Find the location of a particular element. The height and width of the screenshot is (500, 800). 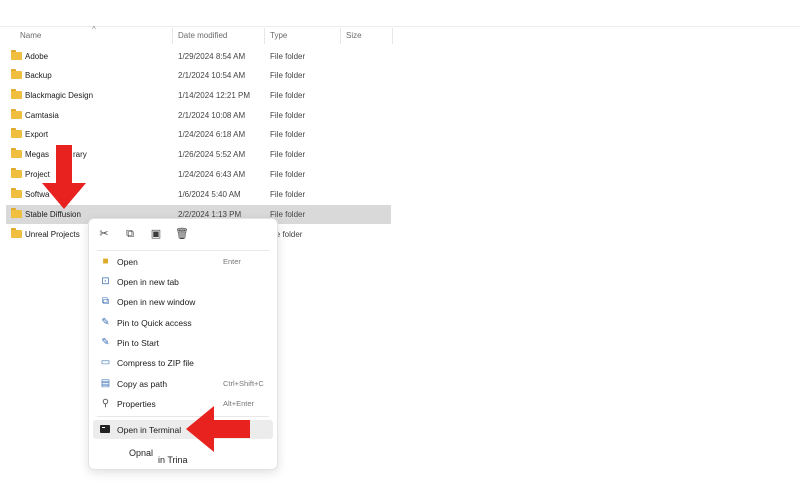

file-date: 1/24/2024 6:43 AM is located at coordinates (212, 174).